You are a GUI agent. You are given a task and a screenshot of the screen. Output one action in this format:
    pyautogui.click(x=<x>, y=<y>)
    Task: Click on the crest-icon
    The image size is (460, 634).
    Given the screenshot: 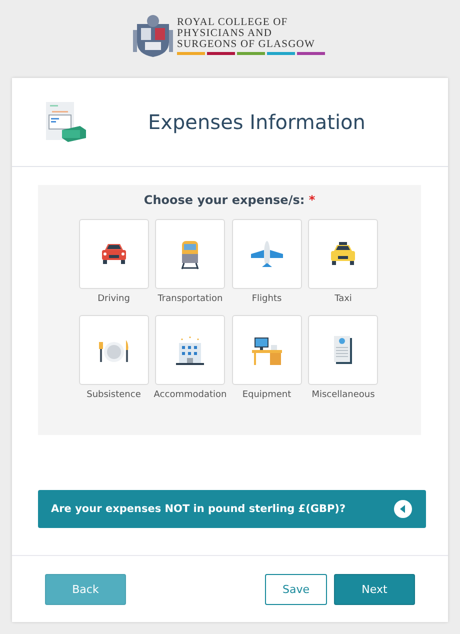 What is the action you would take?
    pyautogui.click(x=153, y=36)
    